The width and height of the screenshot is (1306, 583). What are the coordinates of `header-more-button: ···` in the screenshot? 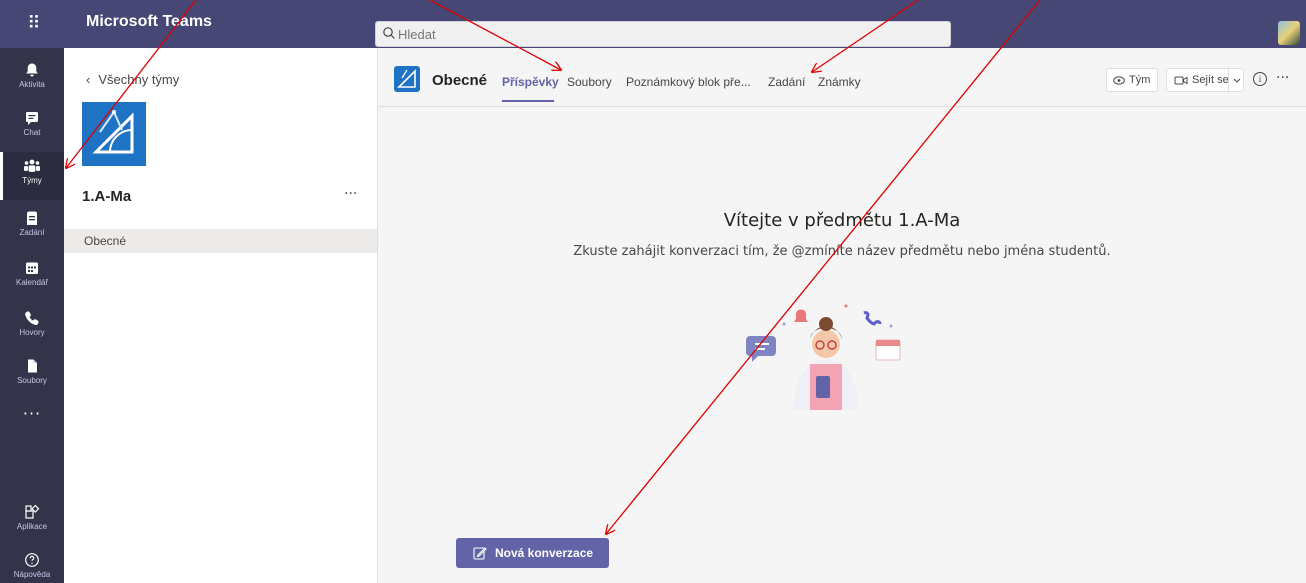 It's located at (1282, 78).